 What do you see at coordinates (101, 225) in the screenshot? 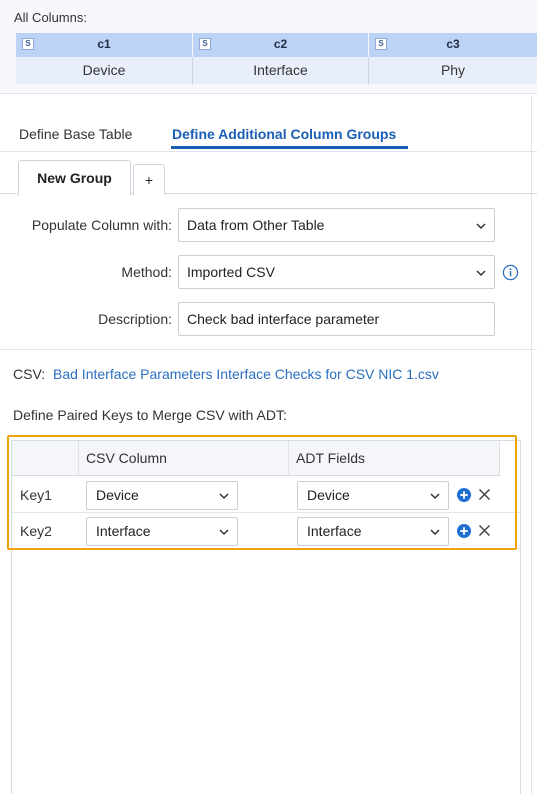
I see `populate-label: Populate Column with:` at bounding box center [101, 225].